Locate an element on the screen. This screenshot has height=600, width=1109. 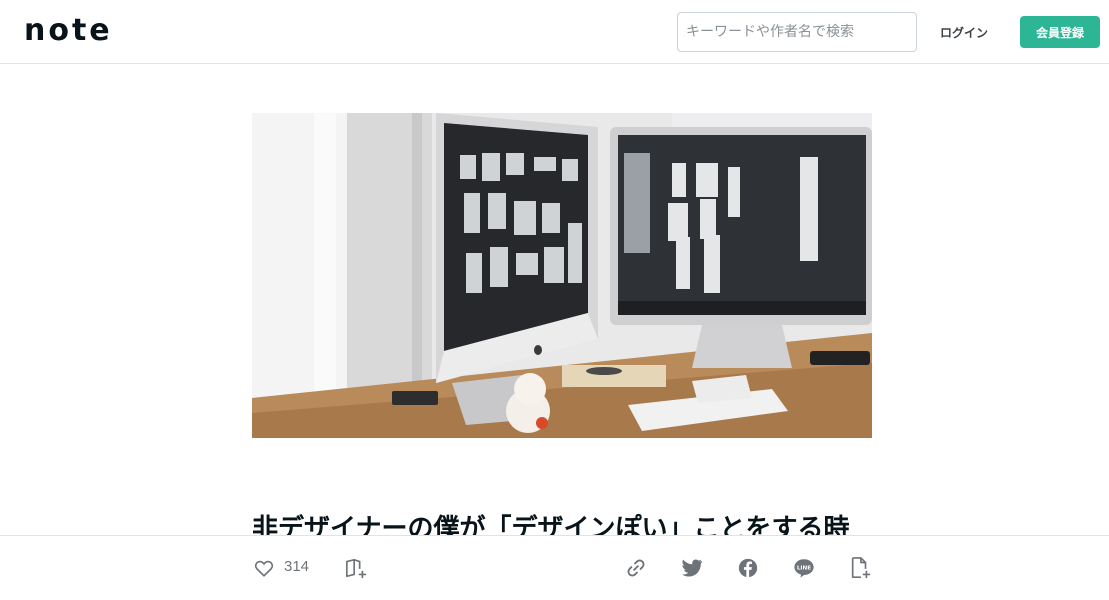
heart-icon is located at coordinates (264, 568).